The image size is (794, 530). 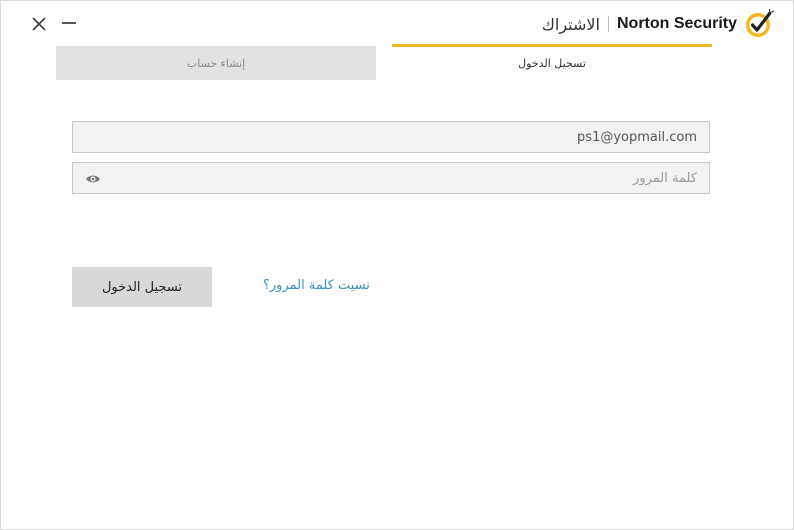 I want to click on eye-icon, so click(x=93, y=179).